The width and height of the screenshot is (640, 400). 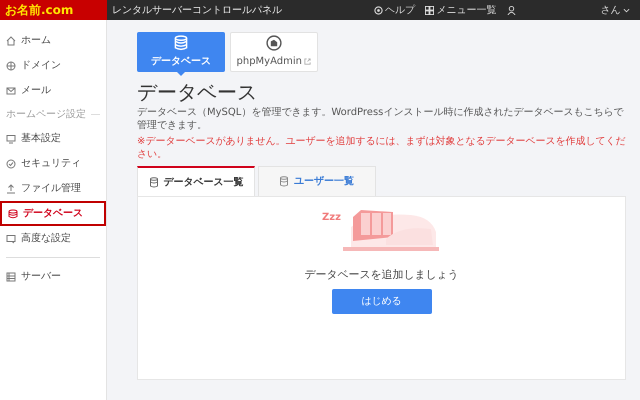 What do you see at coordinates (381, 148) in the screenshot?
I see `warning-message: ※データーベースがありません。ユーザーを追加するには、まずは対象となるデーターベースを作成してください。` at bounding box center [381, 148].